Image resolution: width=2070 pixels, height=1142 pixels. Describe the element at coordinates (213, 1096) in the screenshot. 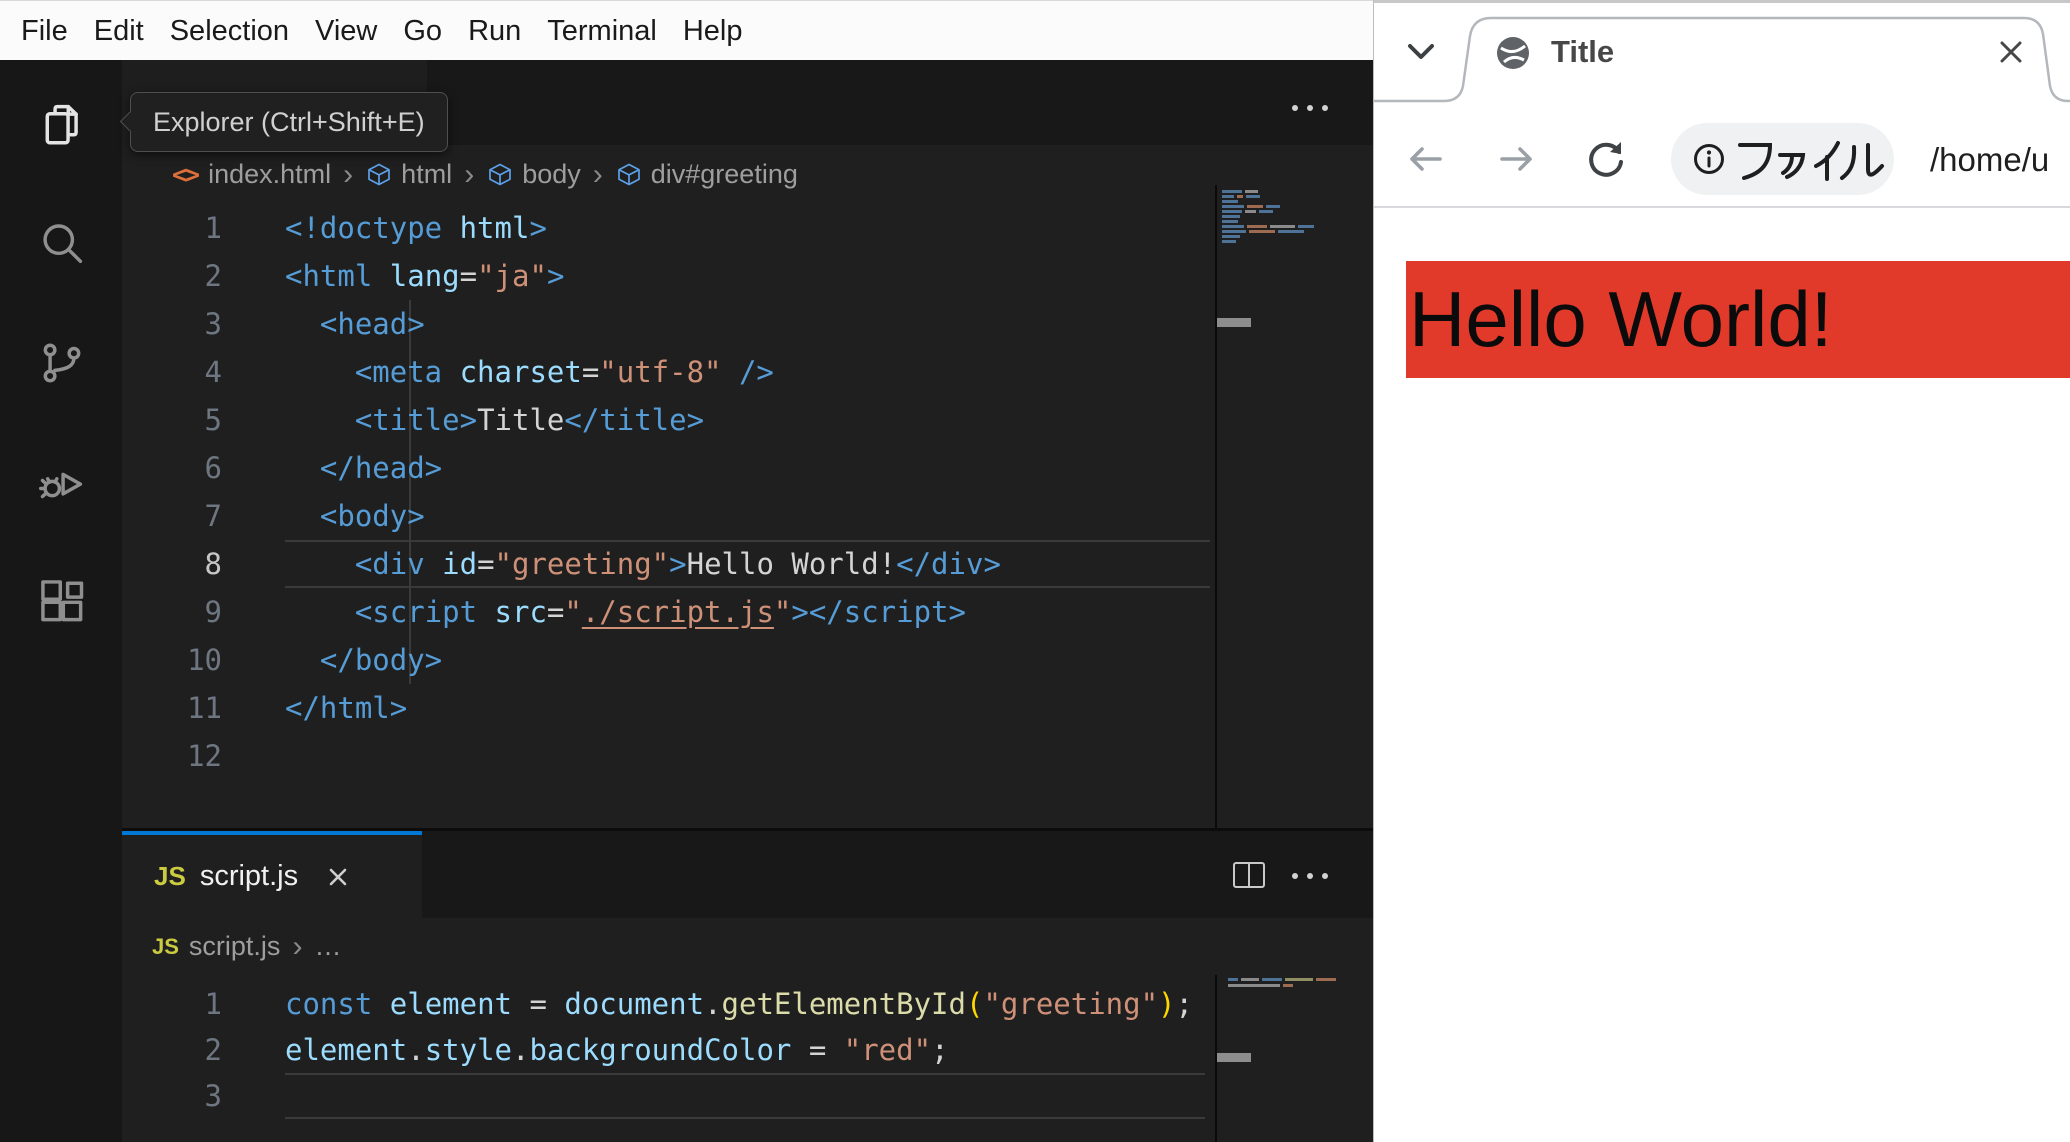

I see `line-number: 3` at that location.